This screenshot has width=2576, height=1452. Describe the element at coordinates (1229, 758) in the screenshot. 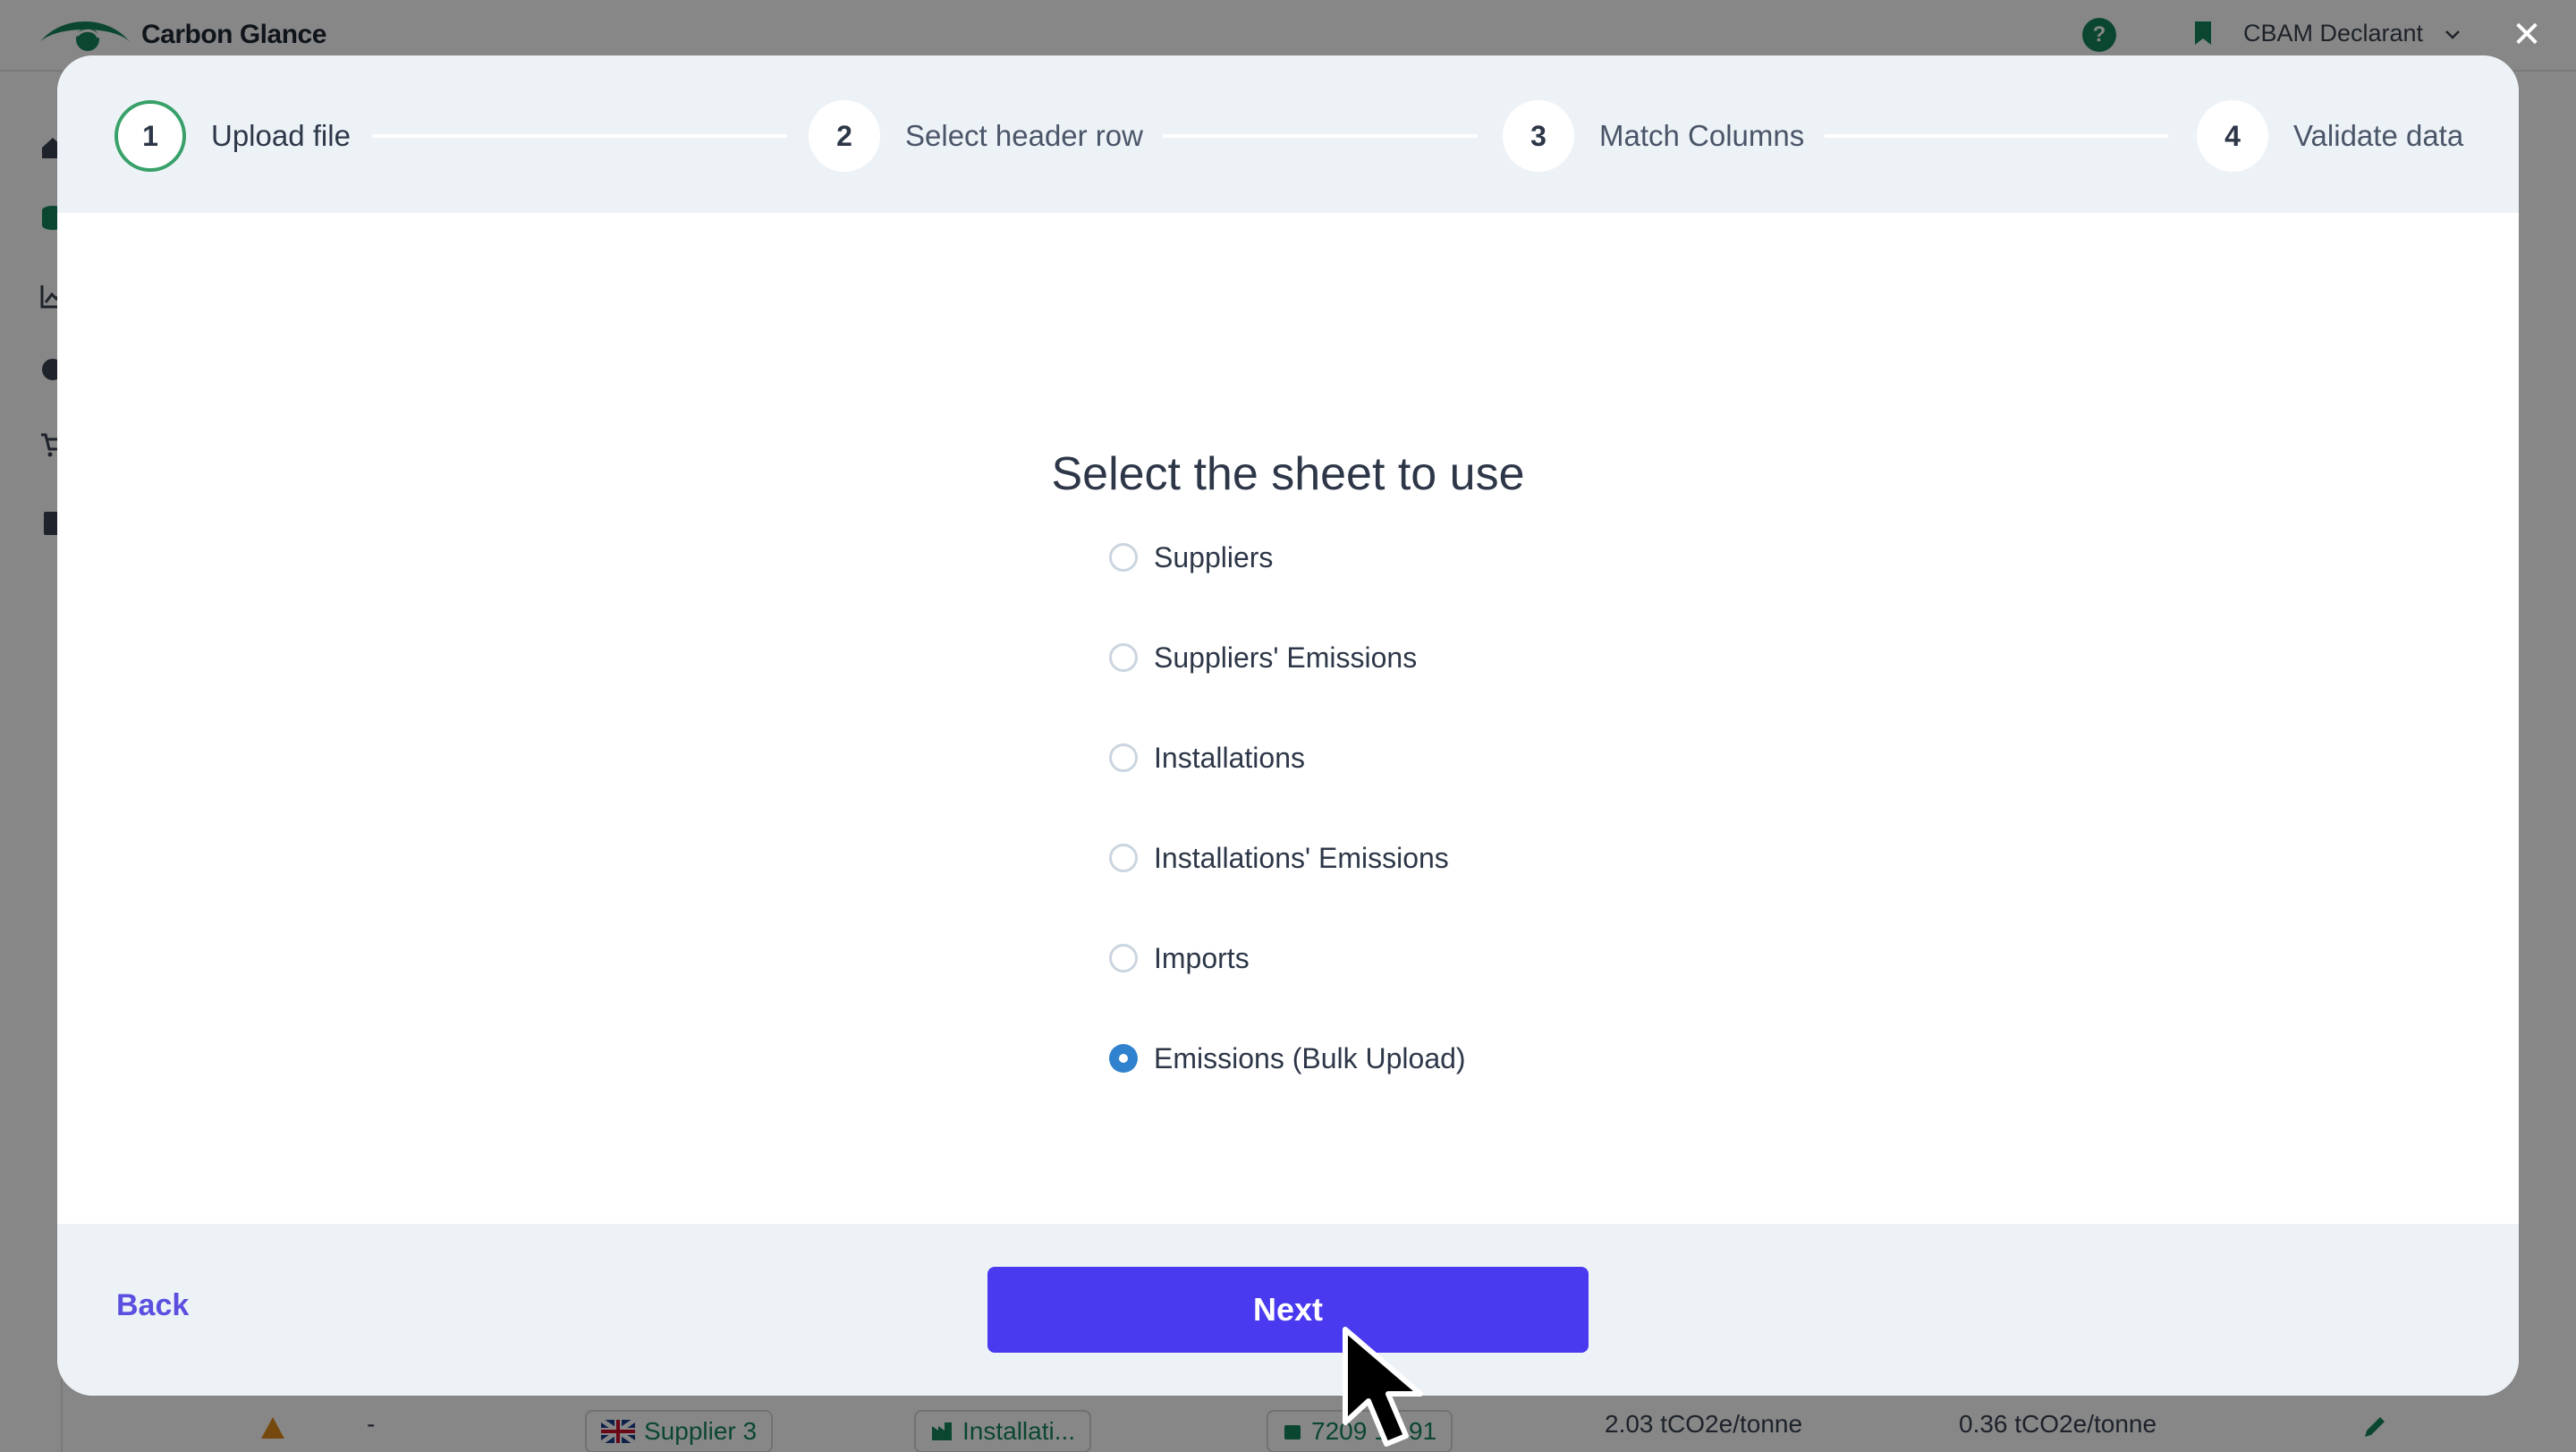

I see `sheet-option-label: Installations` at that location.